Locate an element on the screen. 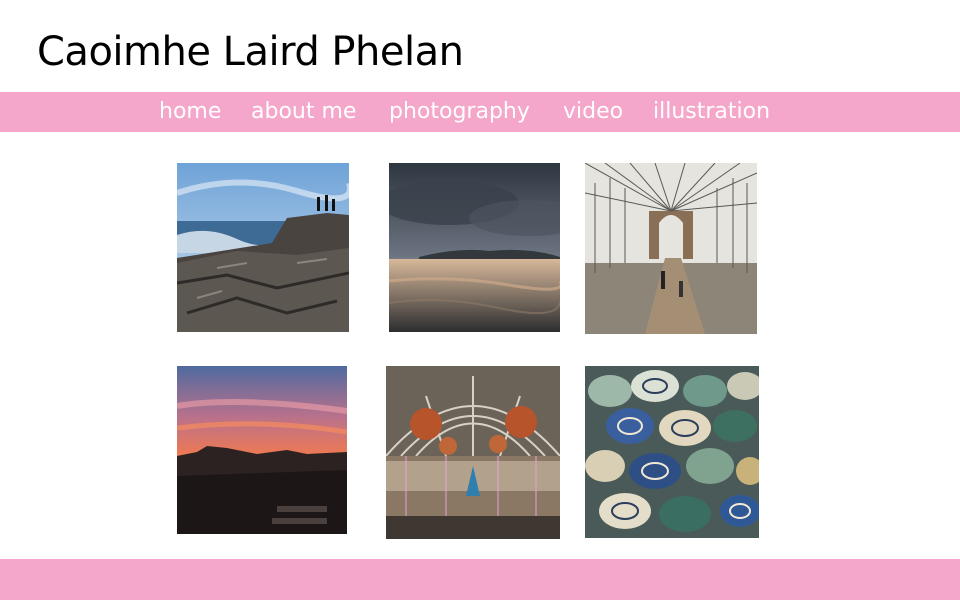 The image size is (960, 600). bridge-image is located at coordinates (671, 248).